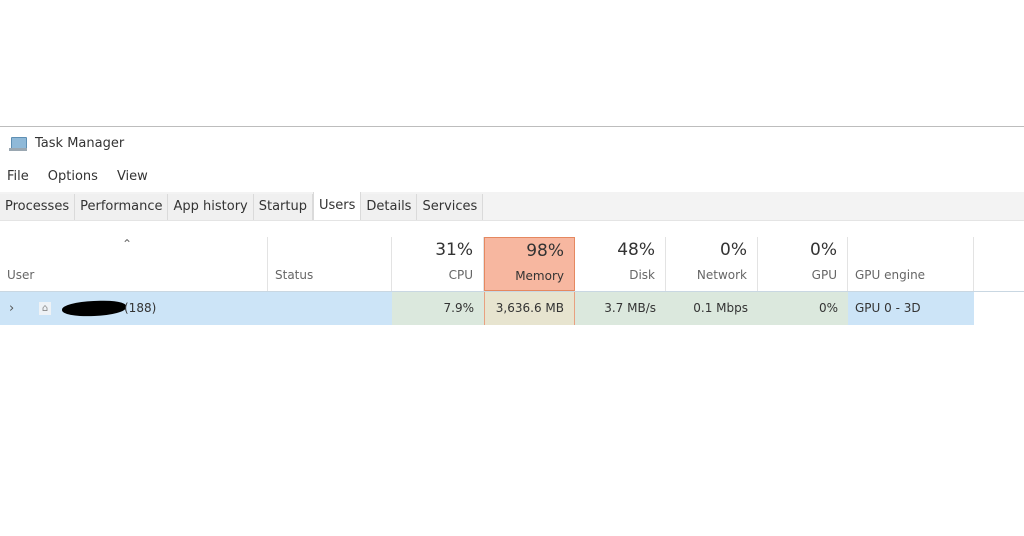 The image size is (1024, 536). Describe the element at coordinates (80, 143) in the screenshot. I see `window-title: Task Manager` at that location.